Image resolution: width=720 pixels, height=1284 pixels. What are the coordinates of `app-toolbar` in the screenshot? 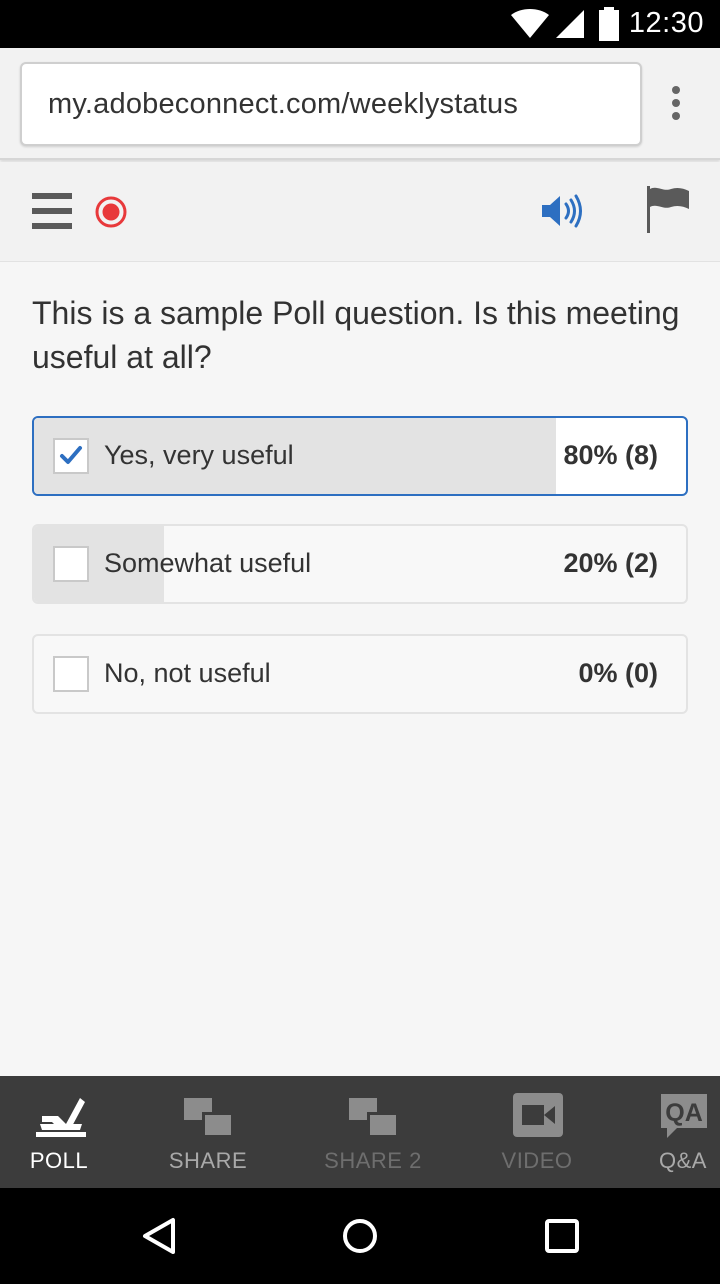 It's located at (360, 212).